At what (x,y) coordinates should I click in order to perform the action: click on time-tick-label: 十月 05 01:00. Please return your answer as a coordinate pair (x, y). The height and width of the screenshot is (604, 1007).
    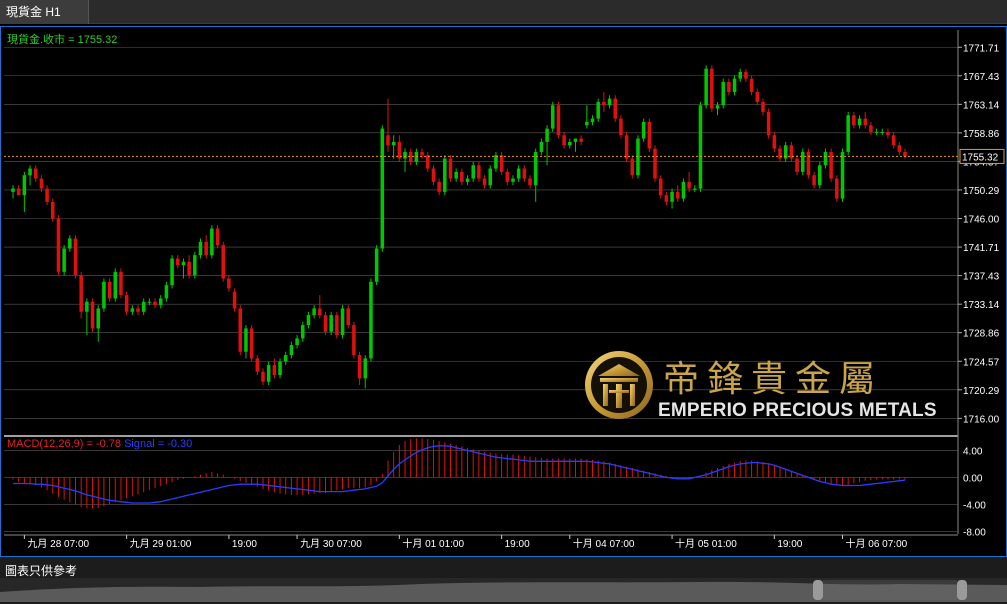
    Looking at the image, I should click on (706, 543).